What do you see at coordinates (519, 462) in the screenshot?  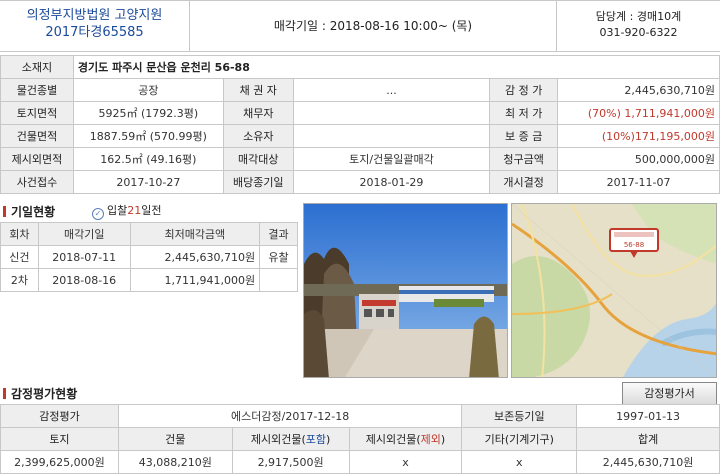 I see `other-value: x` at bounding box center [519, 462].